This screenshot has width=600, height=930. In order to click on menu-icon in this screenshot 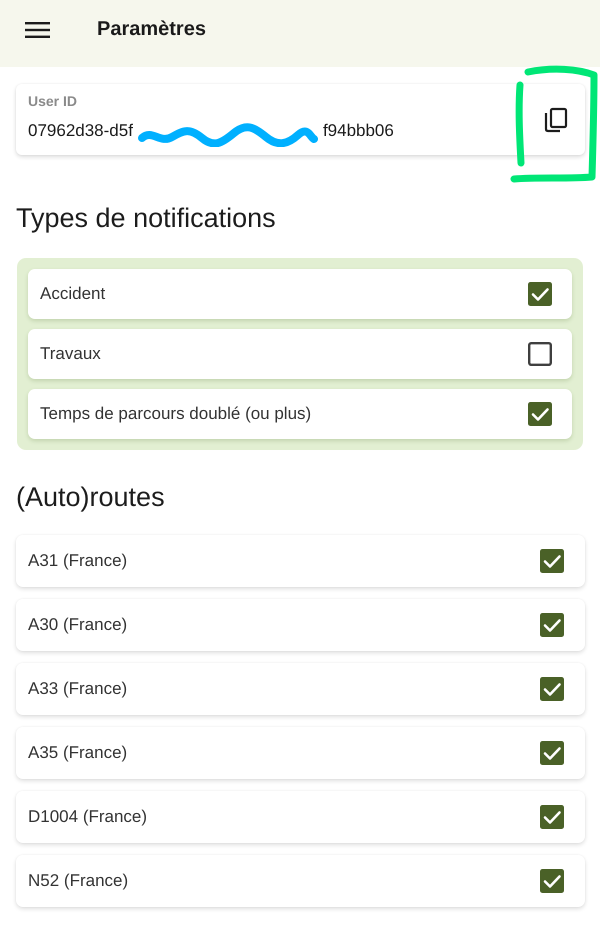, I will do `click(37, 30)`.